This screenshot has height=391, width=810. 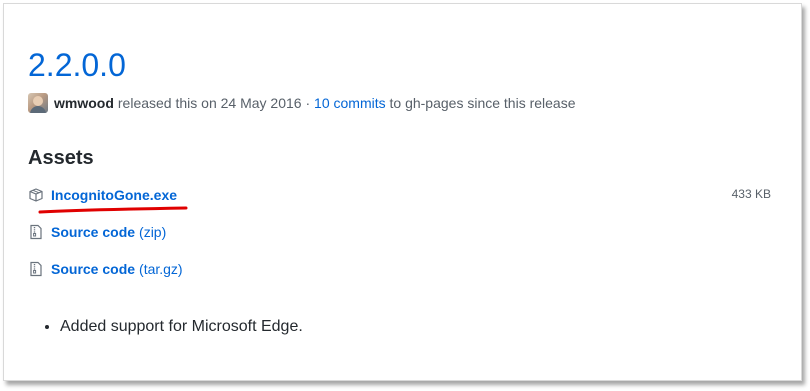 I want to click on package-icon, so click(x=36, y=195).